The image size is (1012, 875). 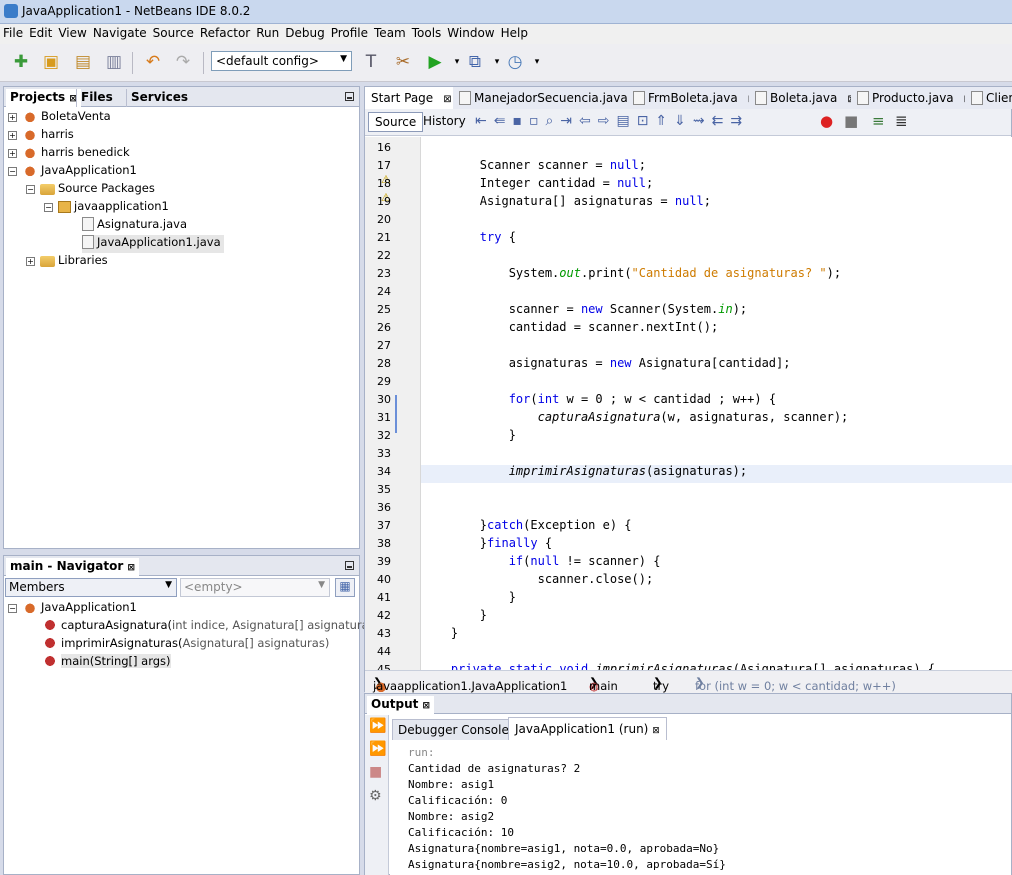 What do you see at coordinates (688, 346) in the screenshot?
I see `code-line: 27` at bounding box center [688, 346].